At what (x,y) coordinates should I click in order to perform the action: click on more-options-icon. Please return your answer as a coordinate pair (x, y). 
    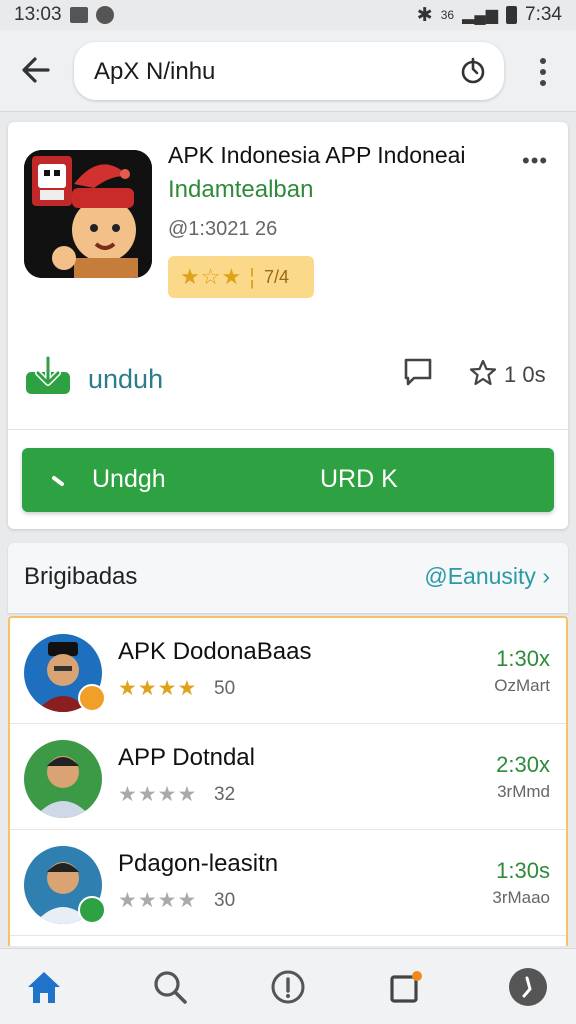
    Looking at the image, I should click on (543, 72).